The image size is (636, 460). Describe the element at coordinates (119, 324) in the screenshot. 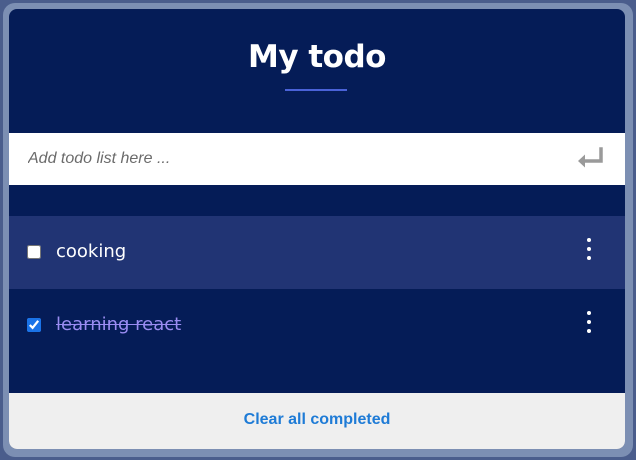

I see `todo-label: learning react` at that location.